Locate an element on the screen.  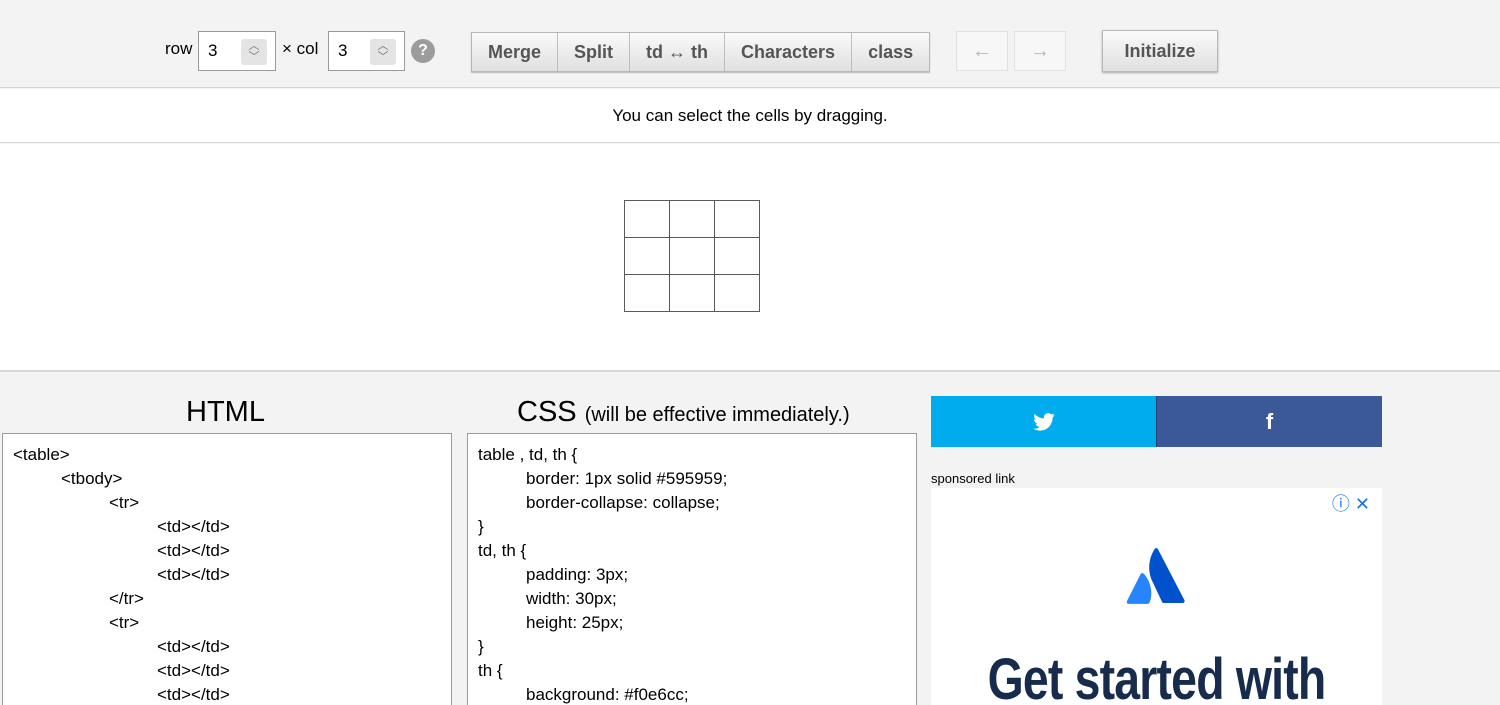
undo-button: ← is located at coordinates (982, 51).